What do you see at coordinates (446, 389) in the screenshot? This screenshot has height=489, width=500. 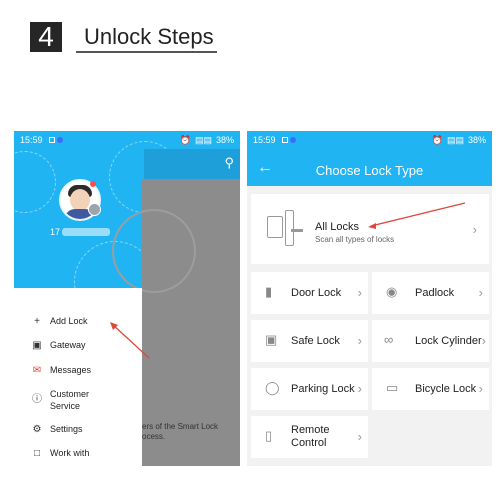 I see `lock-type-label: Bicycle Lock` at bounding box center [446, 389].